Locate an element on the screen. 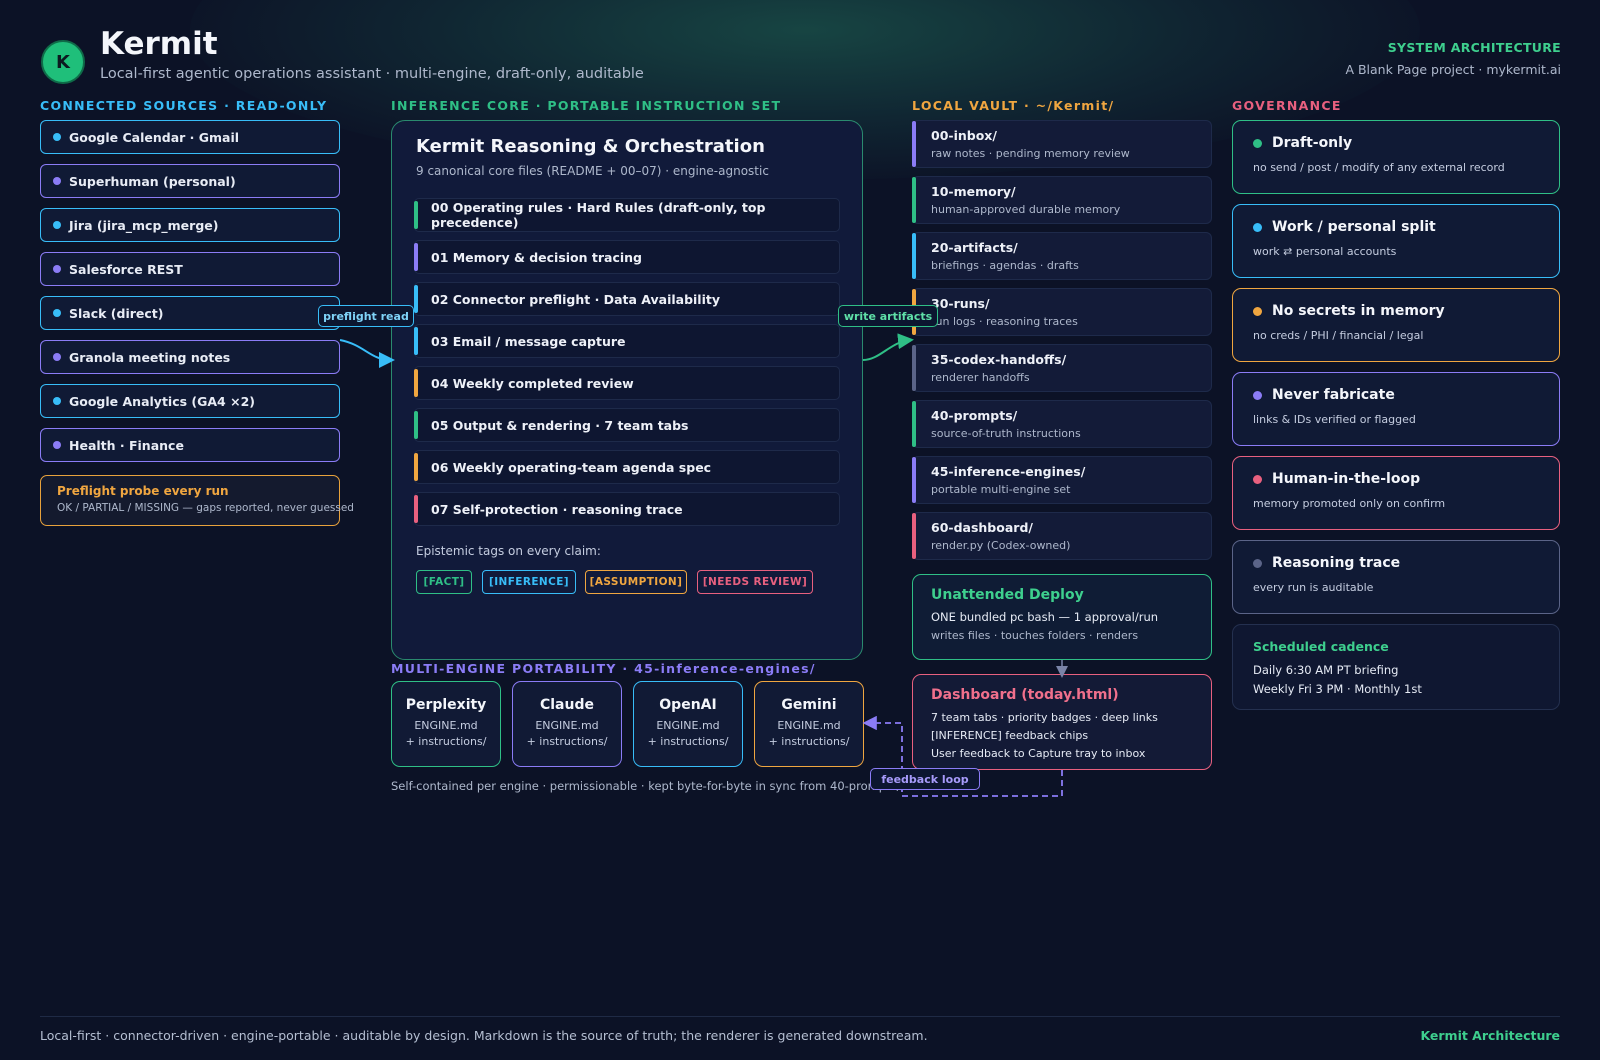 Image resolution: width=1600 pixels, height=1060 pixels. footer-divider is located at coordinates (800, 1016).